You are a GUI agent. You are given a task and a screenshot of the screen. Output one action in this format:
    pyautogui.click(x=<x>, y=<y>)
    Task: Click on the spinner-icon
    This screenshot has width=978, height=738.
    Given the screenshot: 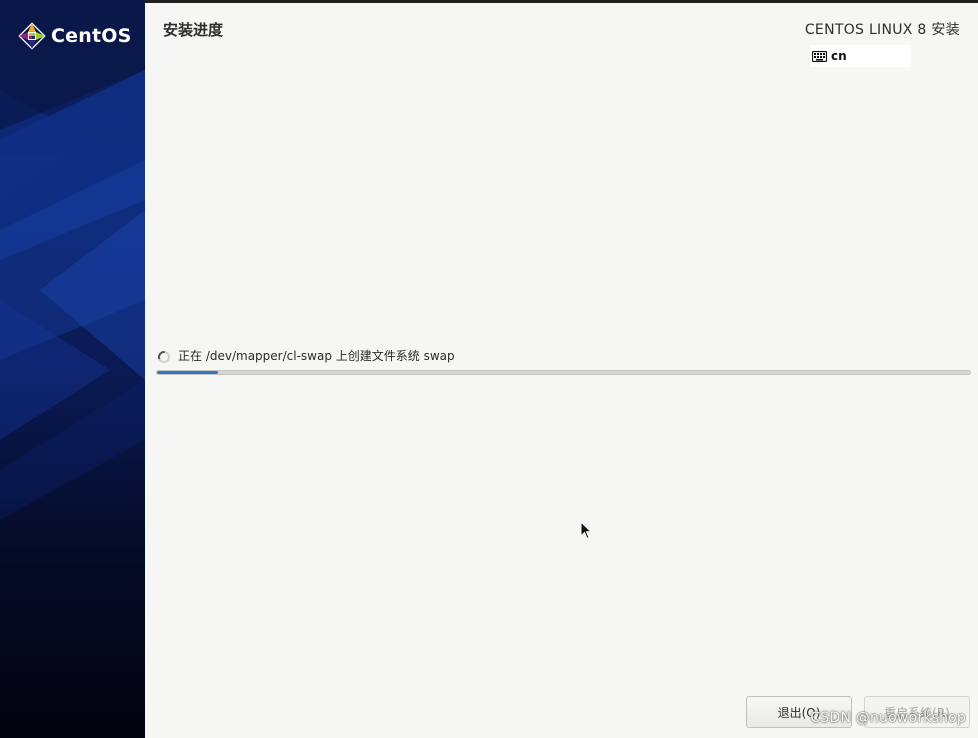 What is the action you would take?
    pyautogui.click(x=164, y=356)
    